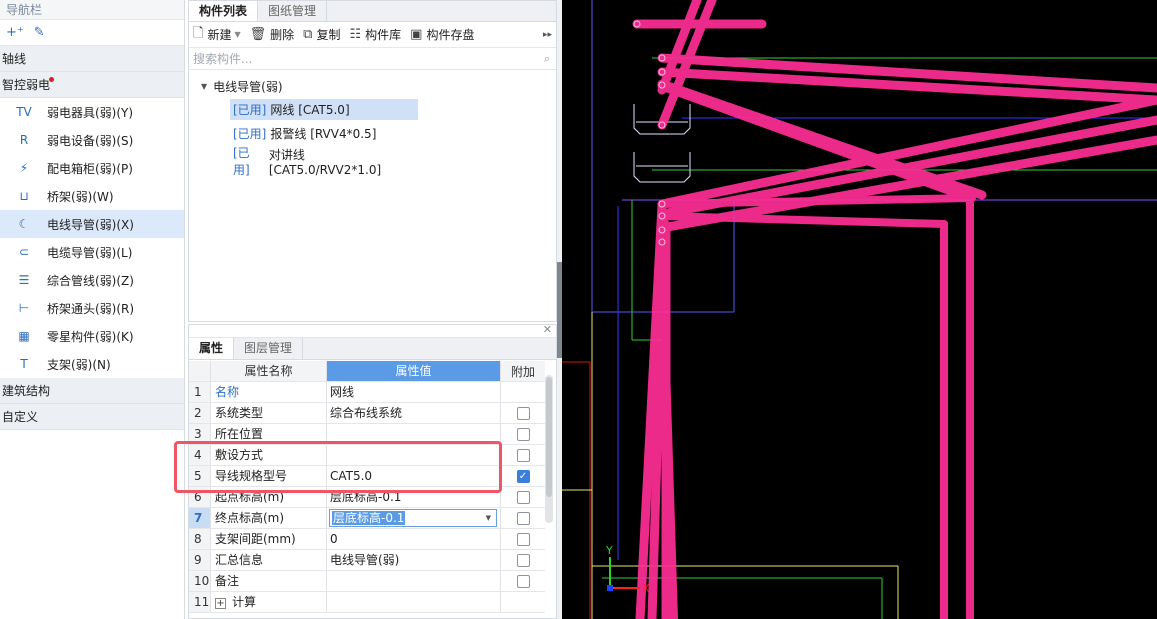 The image size is (1157, 619). What do you see at coordinates (212, 348) in the screenshot?
I see `tab-properties: 属性` at bounding box center [212, 348].